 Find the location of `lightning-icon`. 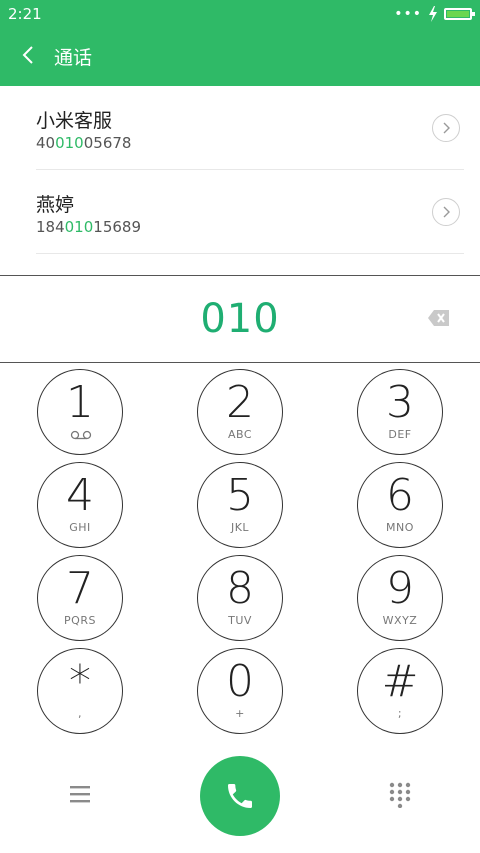

lightning-icon is located at coordinates (433, 14).